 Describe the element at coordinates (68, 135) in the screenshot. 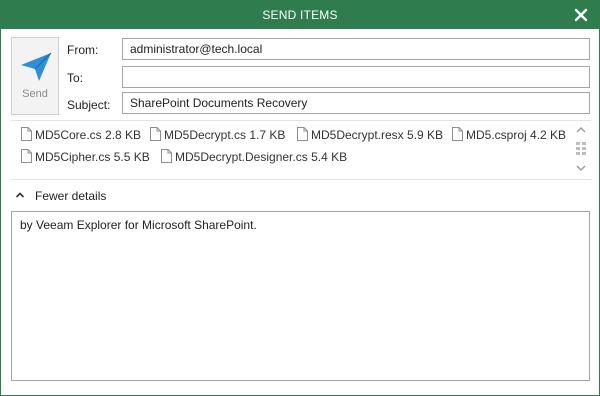

I see `attachment-name: MD5Core.cs` at that location.